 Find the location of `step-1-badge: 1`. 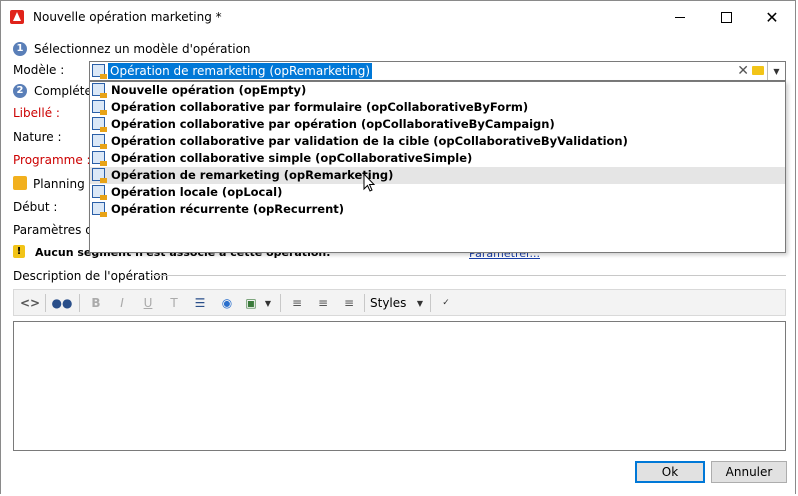

step-1-badge: 1 is located at coordinates (20, 49).